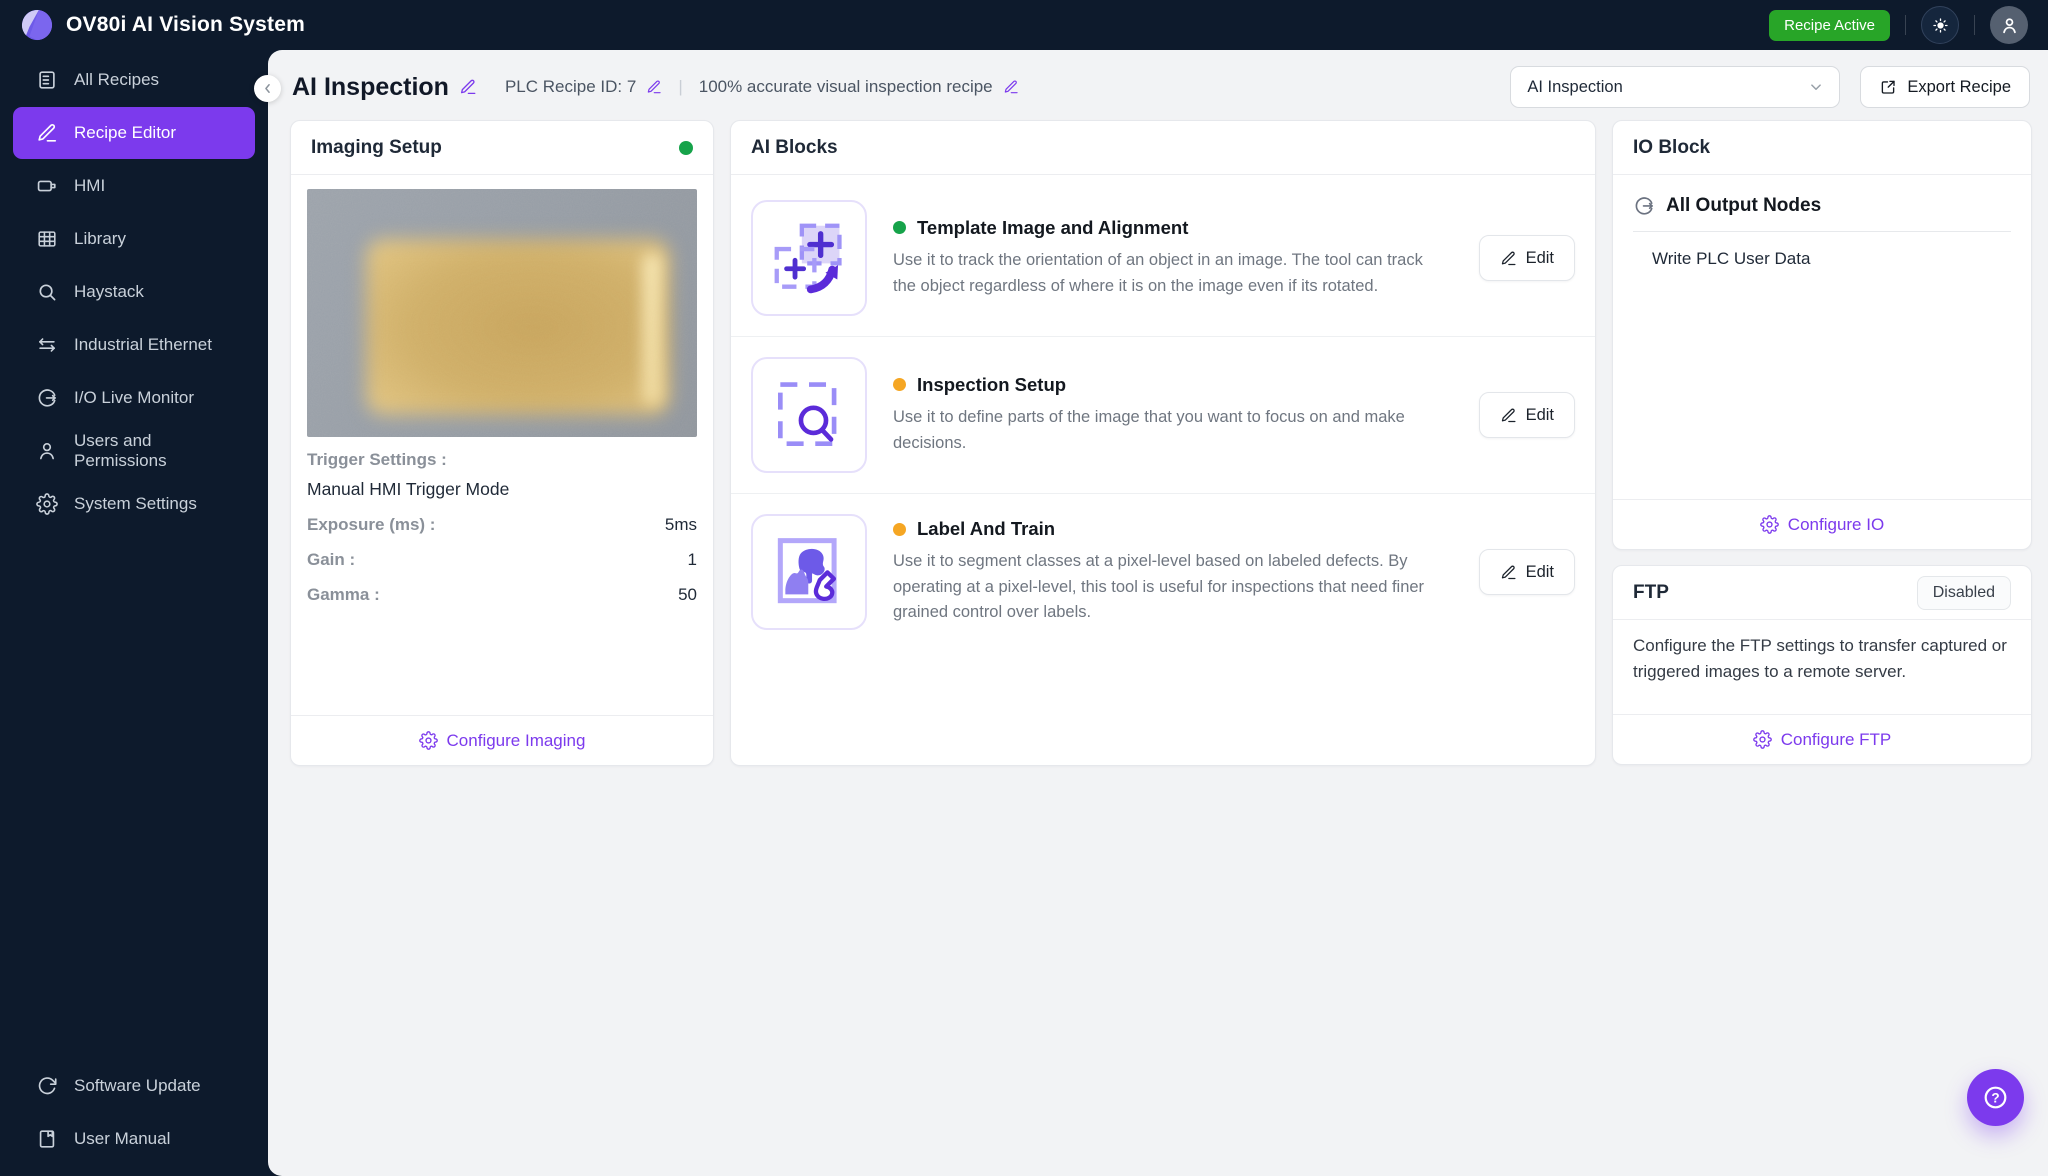 This screenshot has width=2048, height=1176. I want to click on sidebar-item-user-manual: User Manual, so click(134, 1139).